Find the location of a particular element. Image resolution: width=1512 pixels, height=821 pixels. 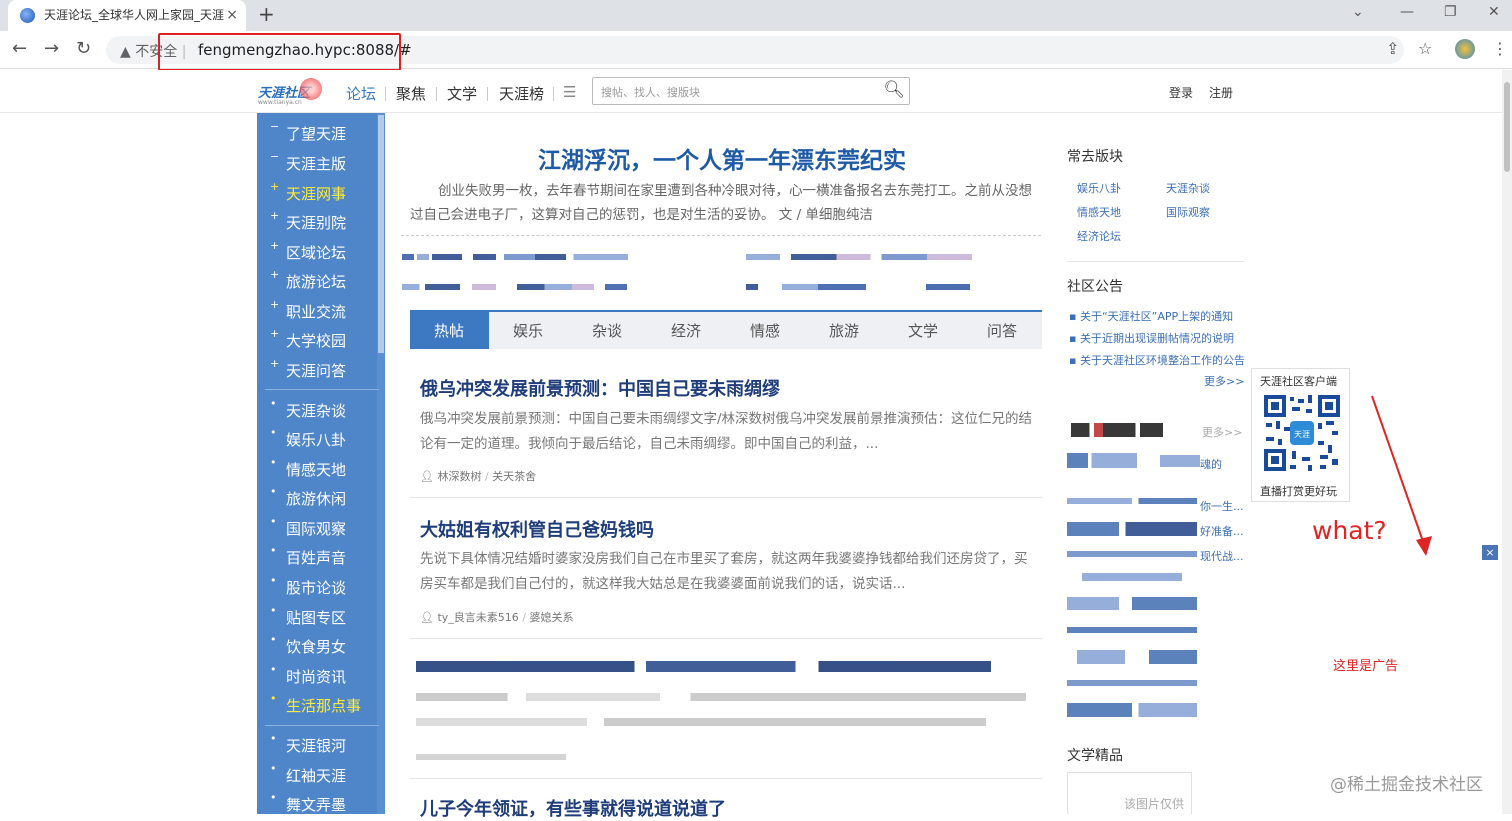

tab-economy: 经济 is located at coordinates (686, 330).